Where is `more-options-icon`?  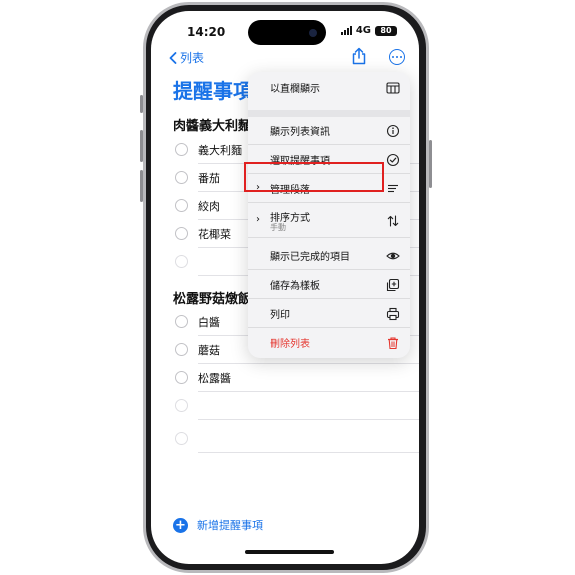
more-options-icon is located at coordinates (397, 57).